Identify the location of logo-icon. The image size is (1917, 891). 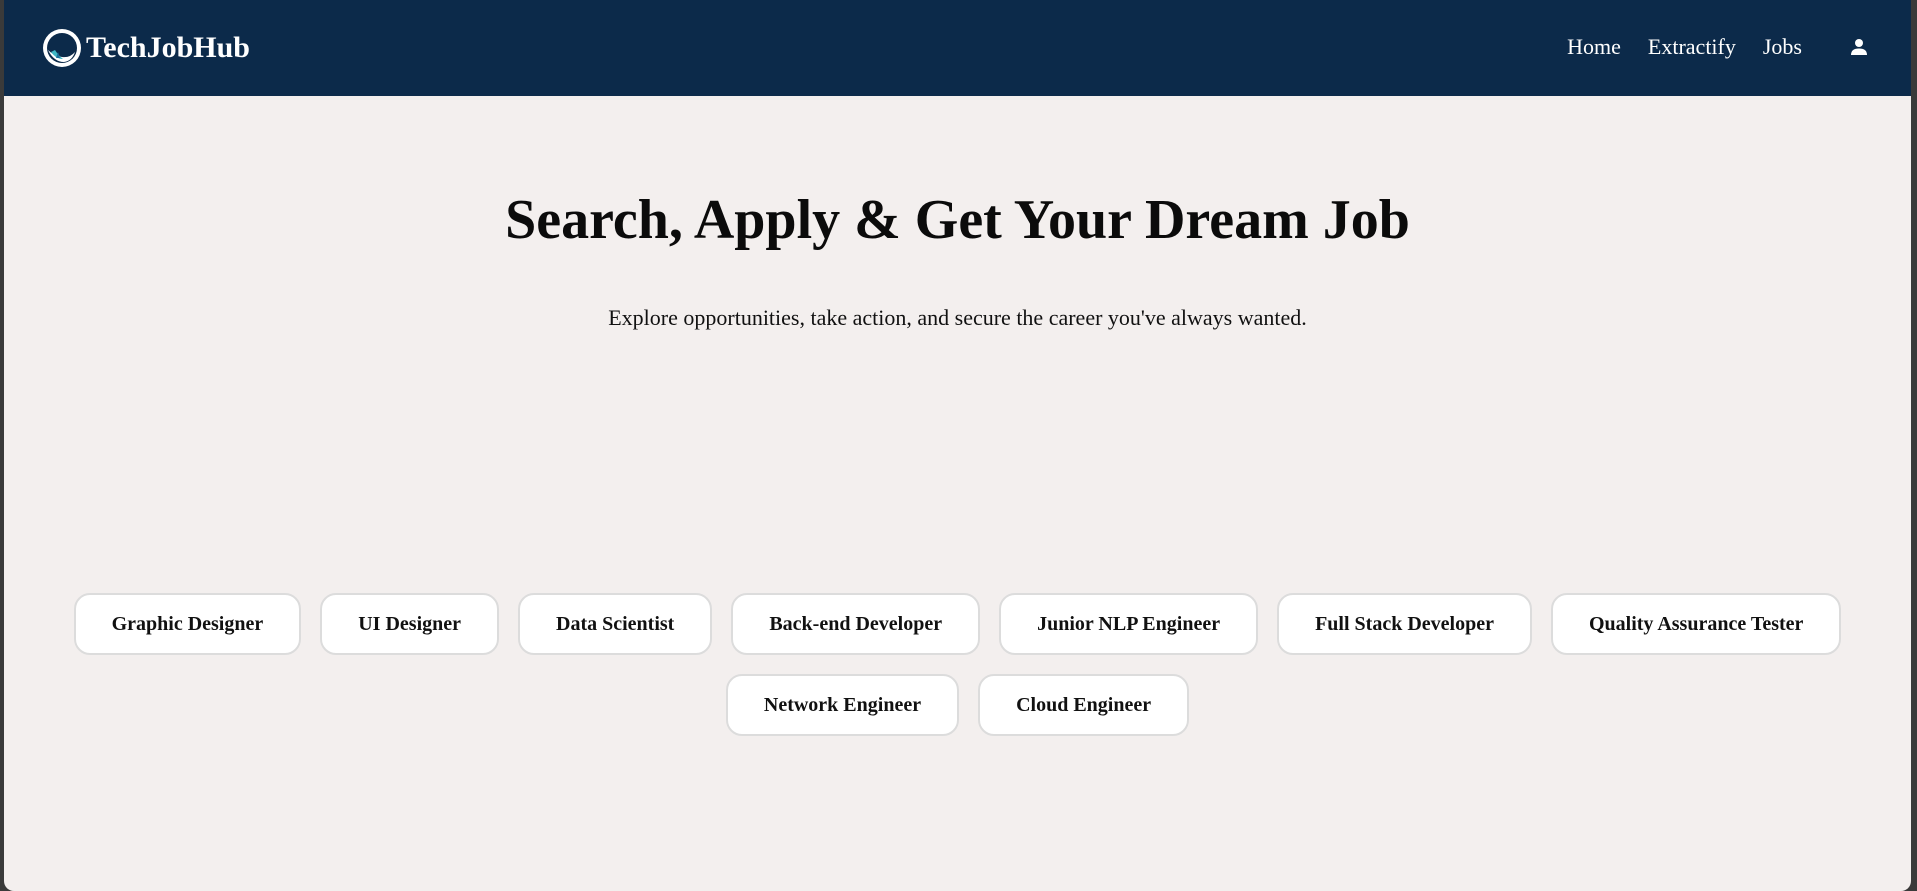
(62, 48).